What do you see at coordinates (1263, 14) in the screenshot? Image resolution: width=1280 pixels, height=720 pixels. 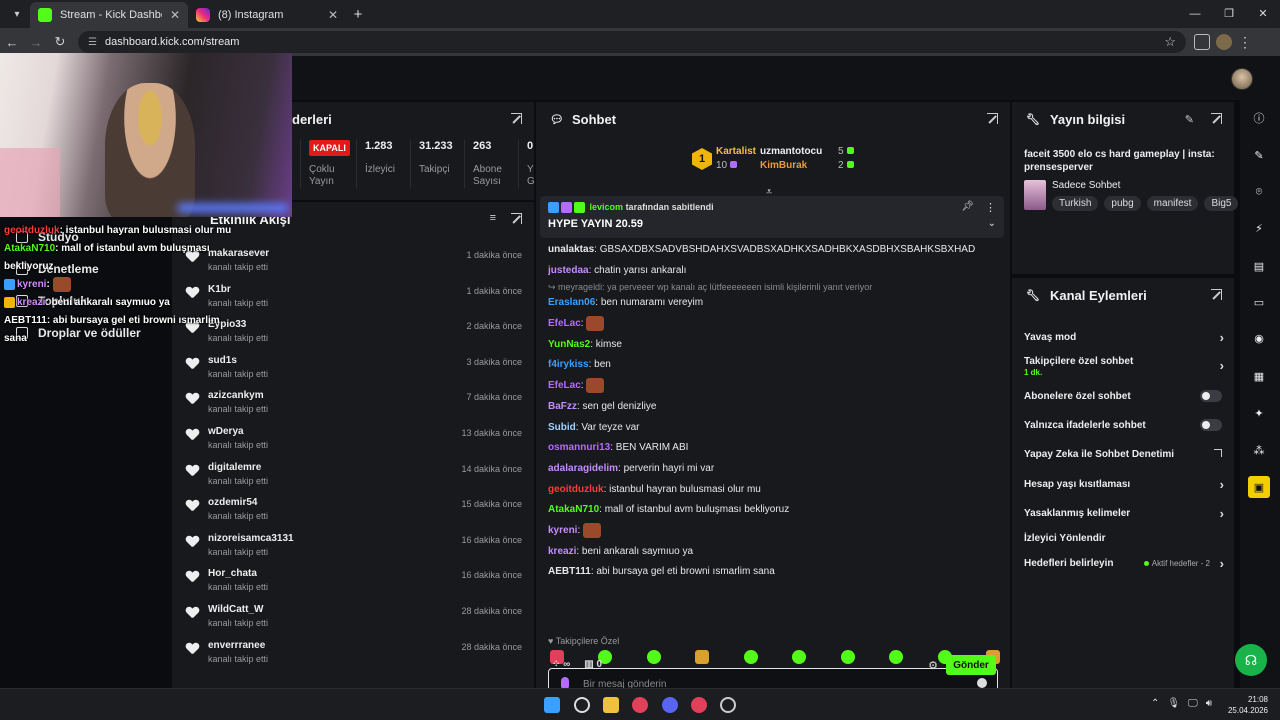 I see `close-window-icon: ✕` at bounding box center [1263, 14].